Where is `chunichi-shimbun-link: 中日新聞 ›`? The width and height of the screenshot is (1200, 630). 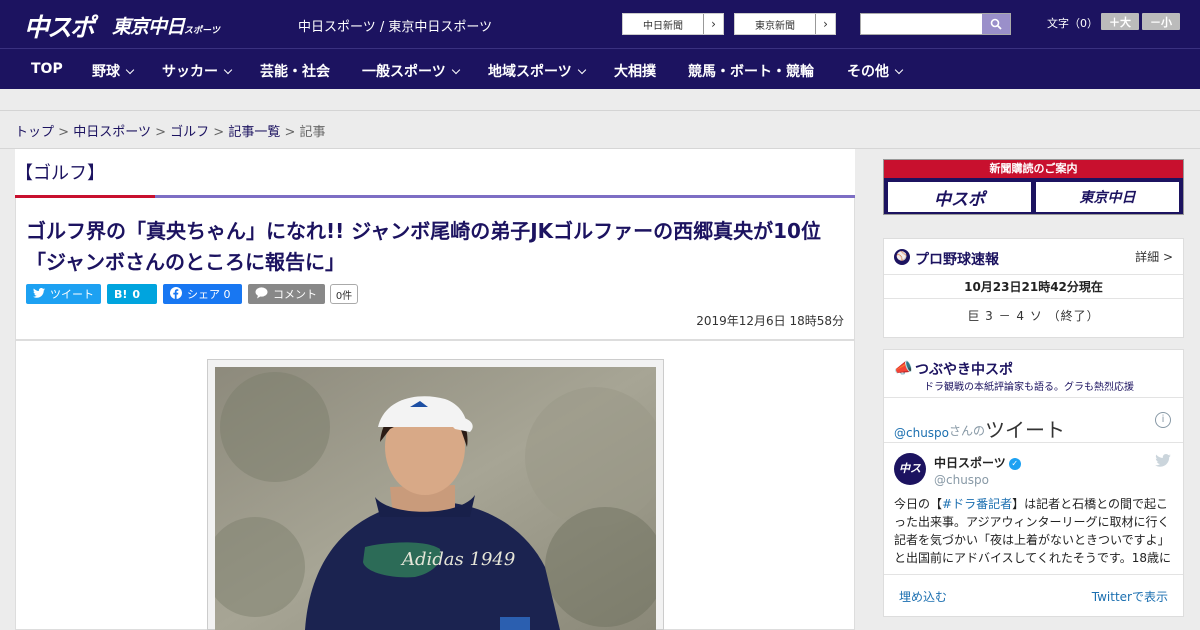 chunichi-shimbun-link: 中日新聞 › is located at coordinates (673, 24).